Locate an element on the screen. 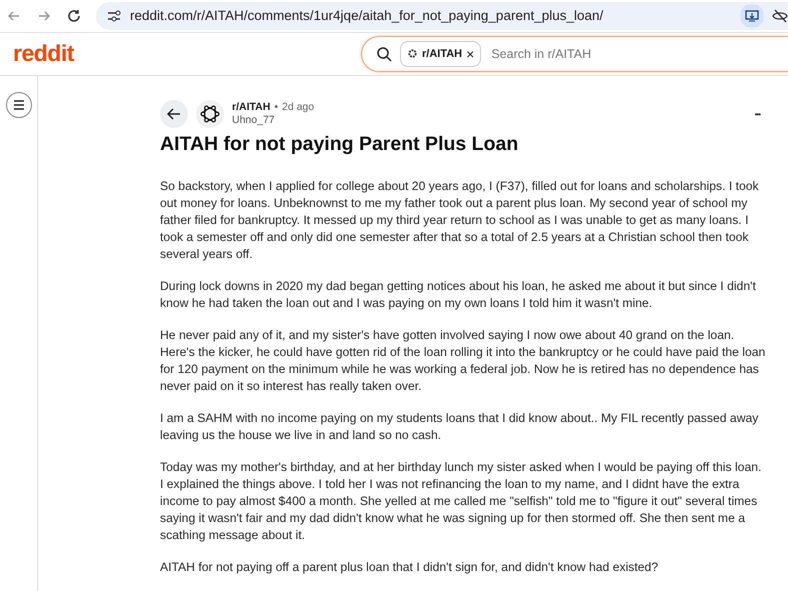 The height and width of the screenshot is (591, 788). reload-icon is located at coordinates (74, 16).